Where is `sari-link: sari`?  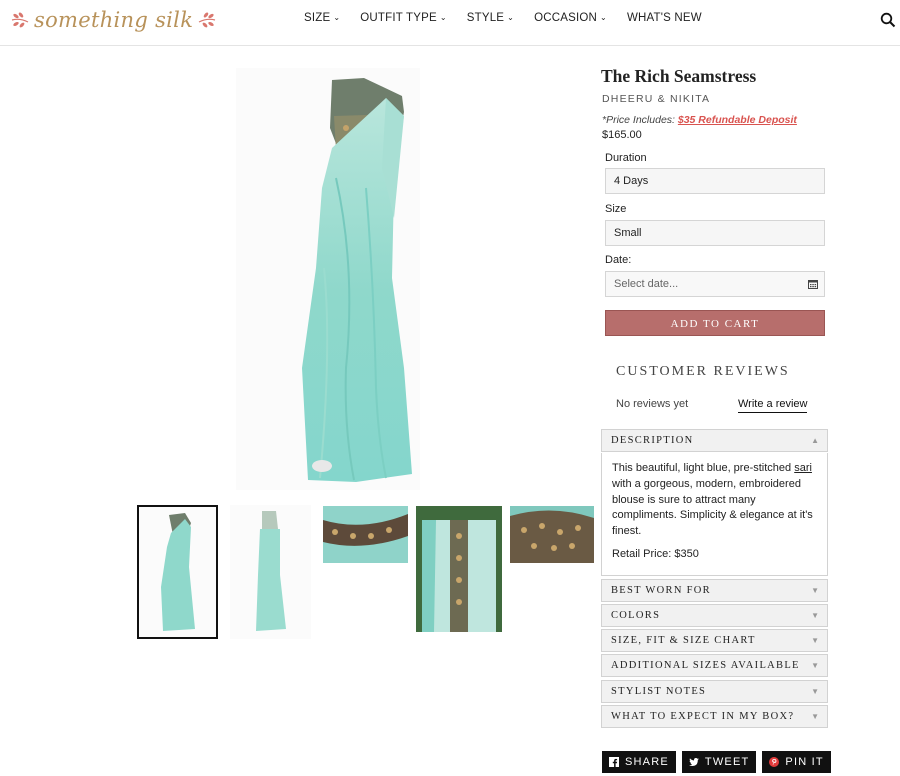 sari-link: sari is located at coordinates (803, 468).